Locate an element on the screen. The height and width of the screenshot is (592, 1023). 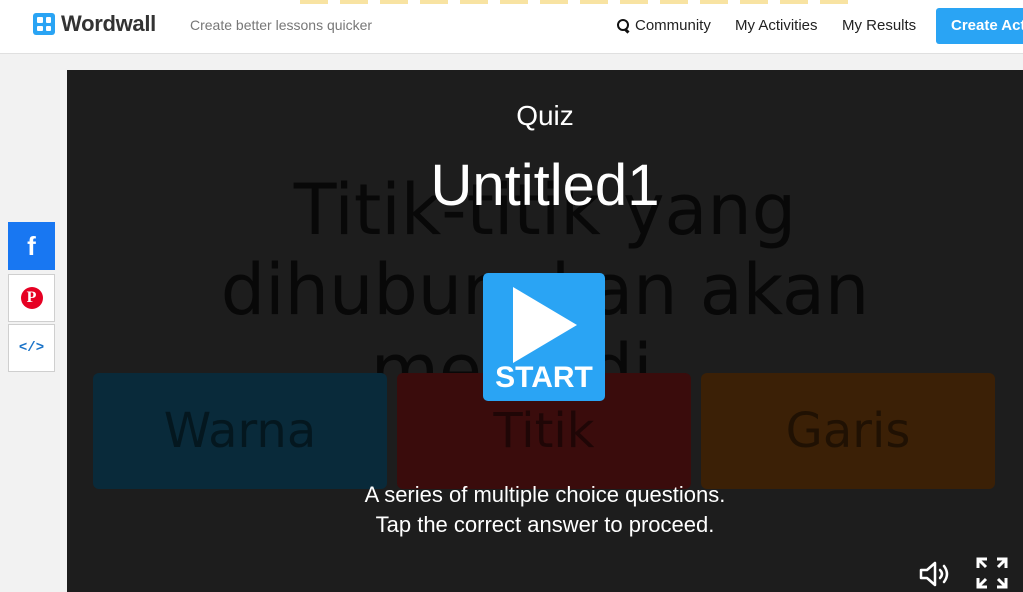
embed-code-icon: </> is located at coordinates (31, 348).